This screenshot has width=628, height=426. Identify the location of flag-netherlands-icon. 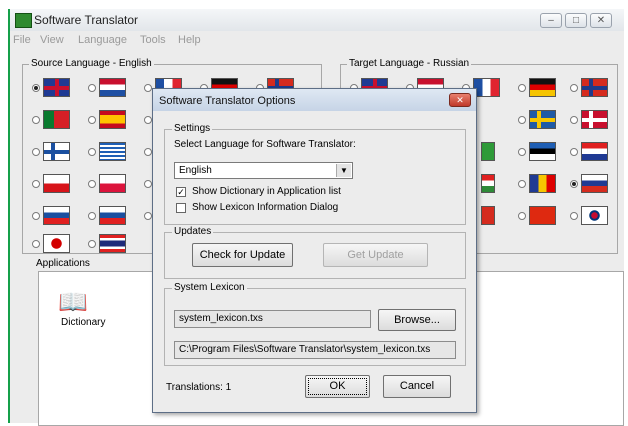
(112, 87).